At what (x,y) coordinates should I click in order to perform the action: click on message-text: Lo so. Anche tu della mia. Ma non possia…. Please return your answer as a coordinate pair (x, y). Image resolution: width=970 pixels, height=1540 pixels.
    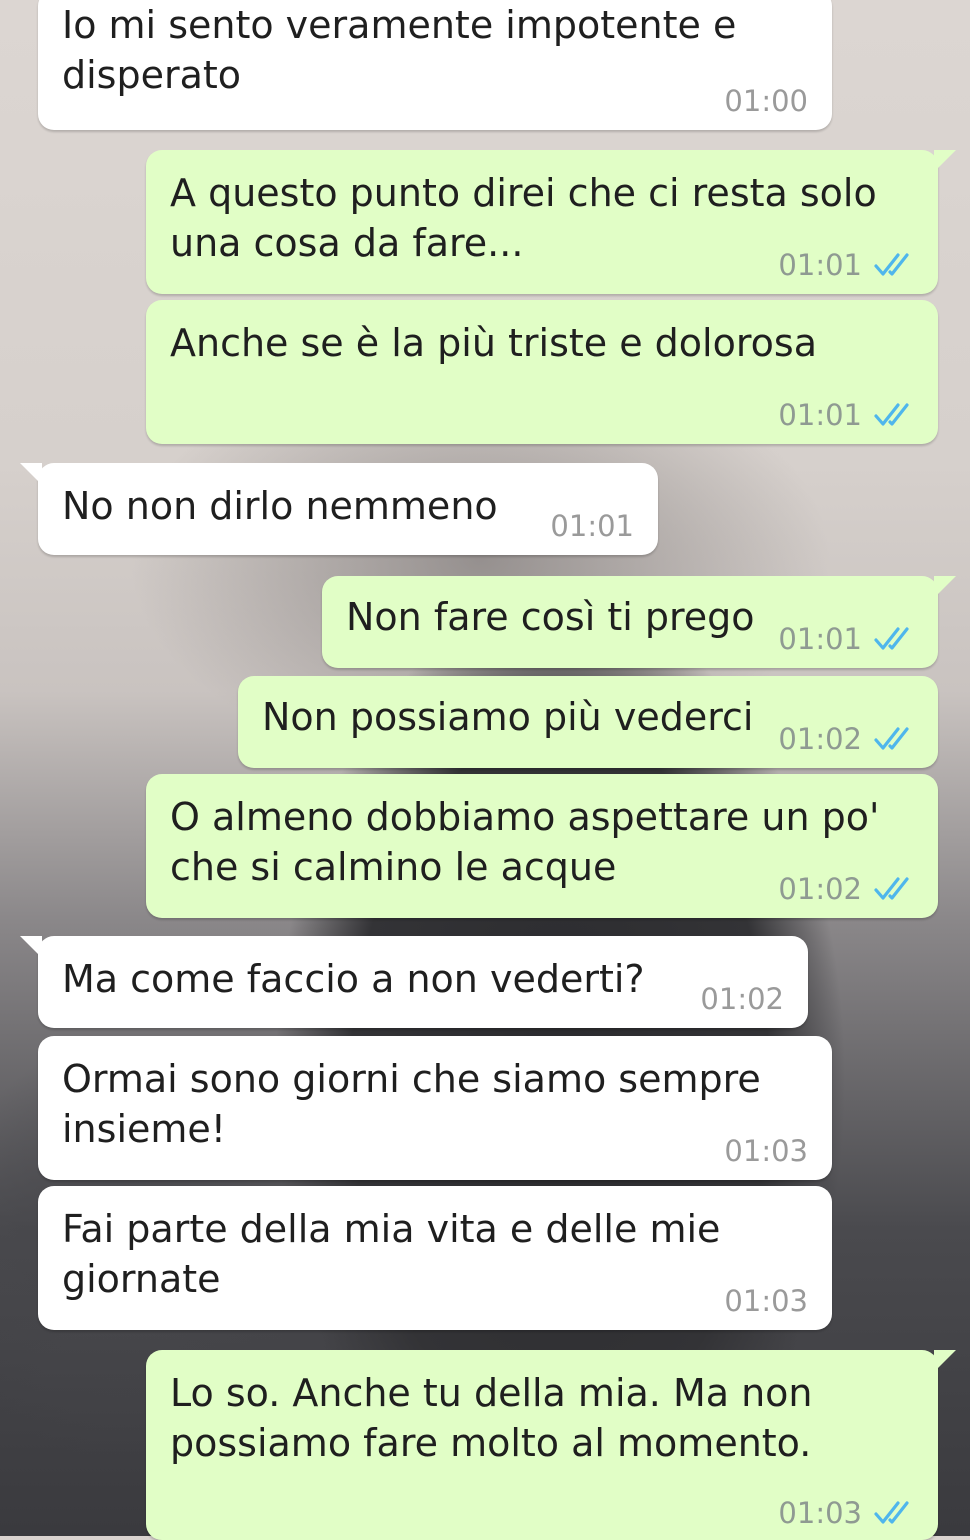
    Looking at the image, I should click on (491, 1418).